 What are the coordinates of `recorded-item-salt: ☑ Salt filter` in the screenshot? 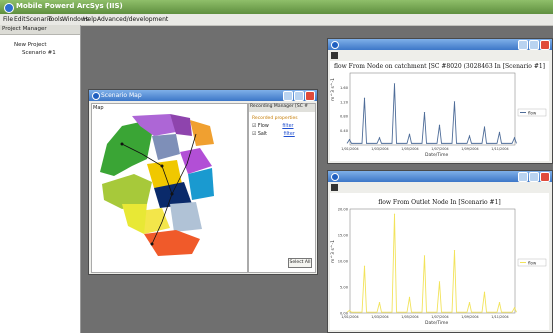 It's located at (273, 134).